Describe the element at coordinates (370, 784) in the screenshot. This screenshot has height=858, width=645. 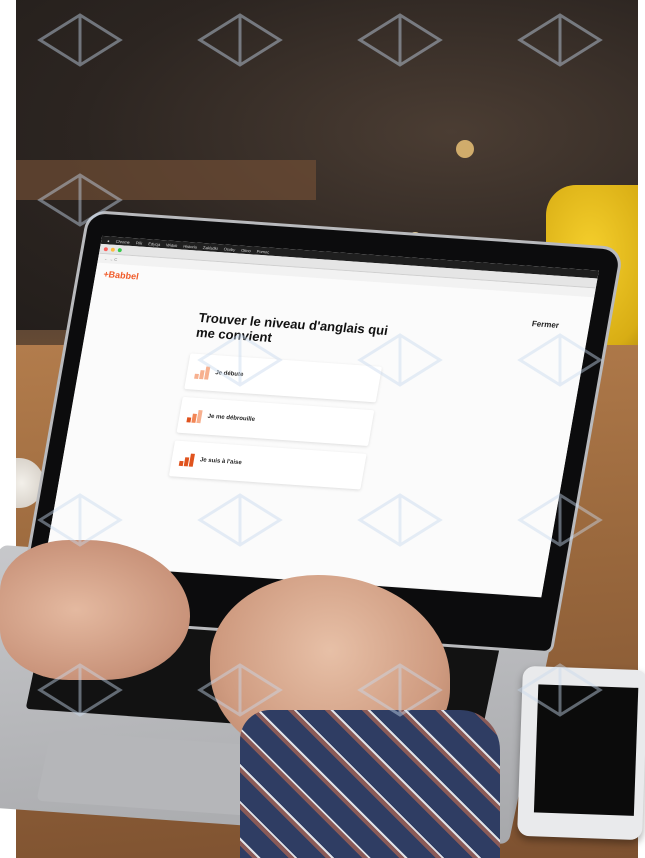
I see `plaid-sleeve` at that location.